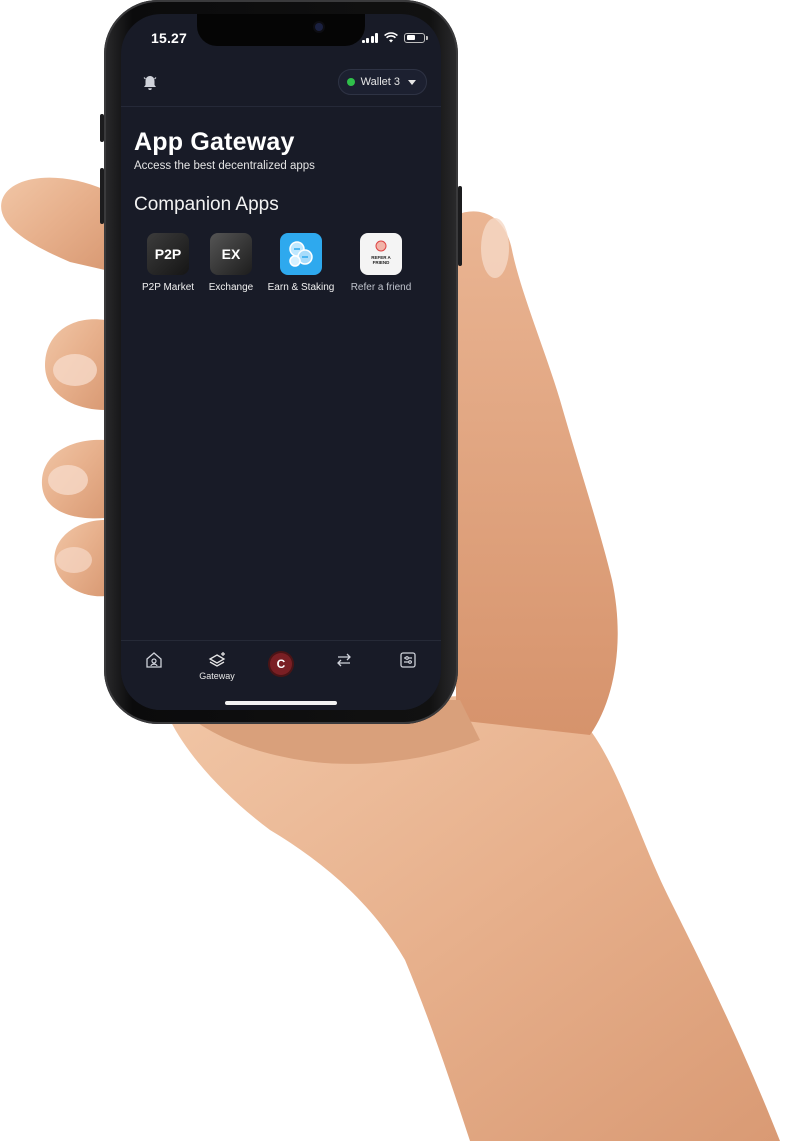  Describe the element at coordinates (369, 37) in the screenshot. I see `signal-icon` at that location.